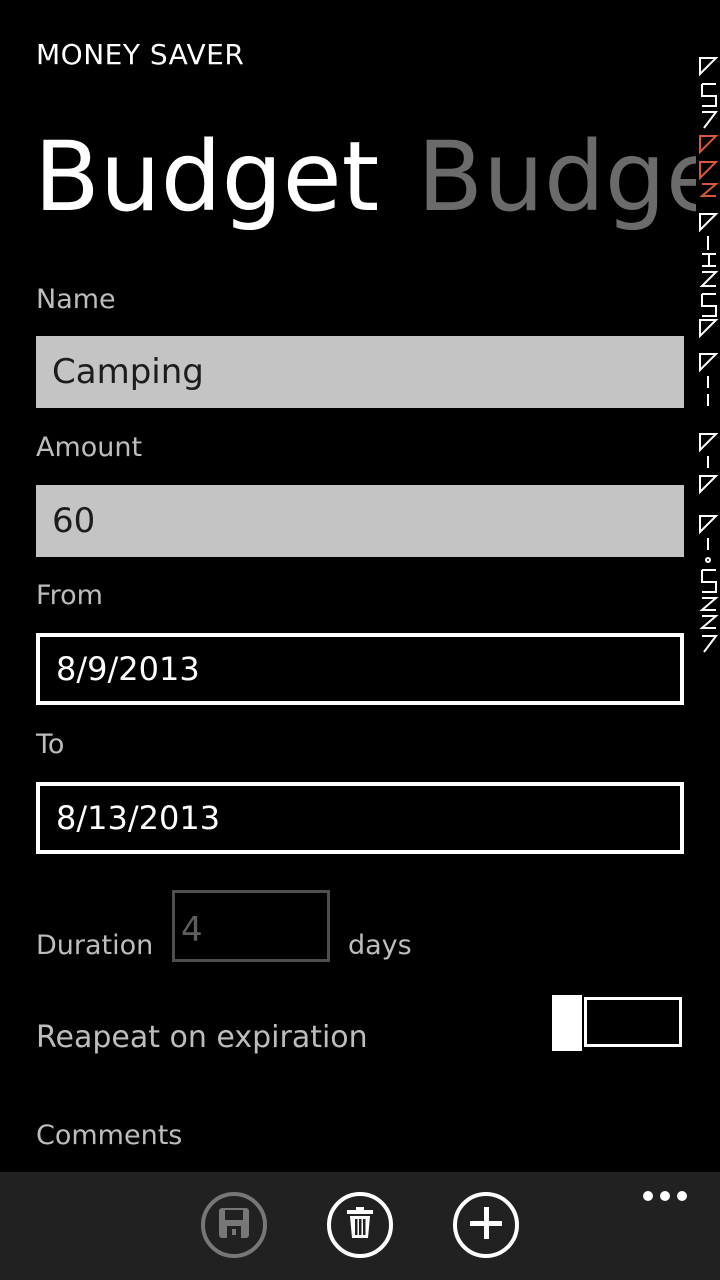  Describe the element at coordinates (95, 945) in the screenshot. I see `duration-label: Duration` at that location.